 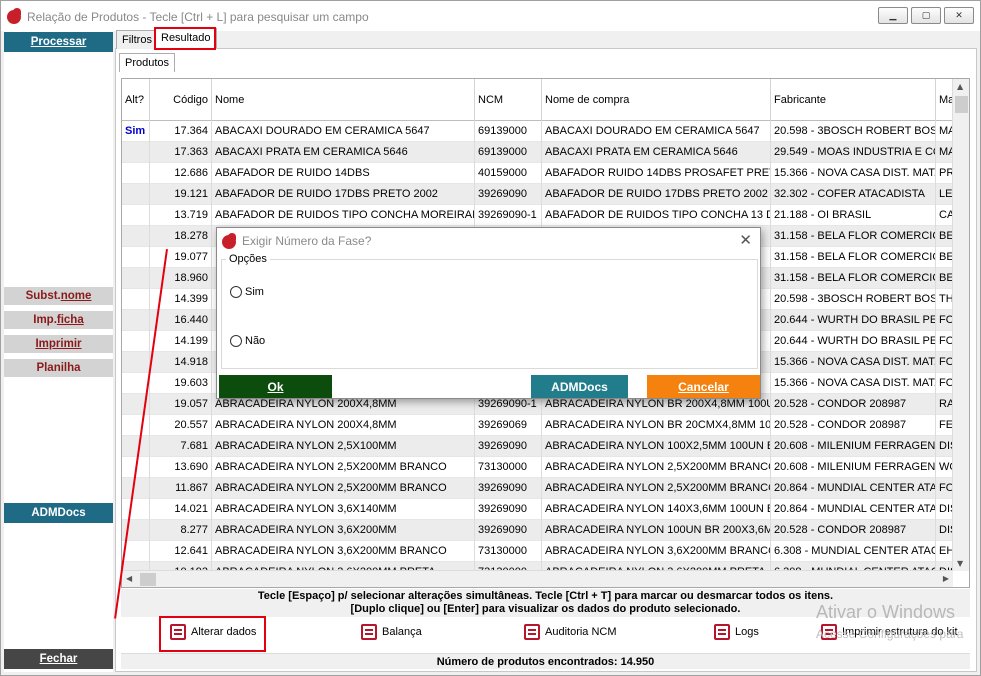 What do you see at coordinates (886, 612) in the screenshot?
I see `windows-activation-watermark: Ativar o Windows` at bounding box center [886, 612].